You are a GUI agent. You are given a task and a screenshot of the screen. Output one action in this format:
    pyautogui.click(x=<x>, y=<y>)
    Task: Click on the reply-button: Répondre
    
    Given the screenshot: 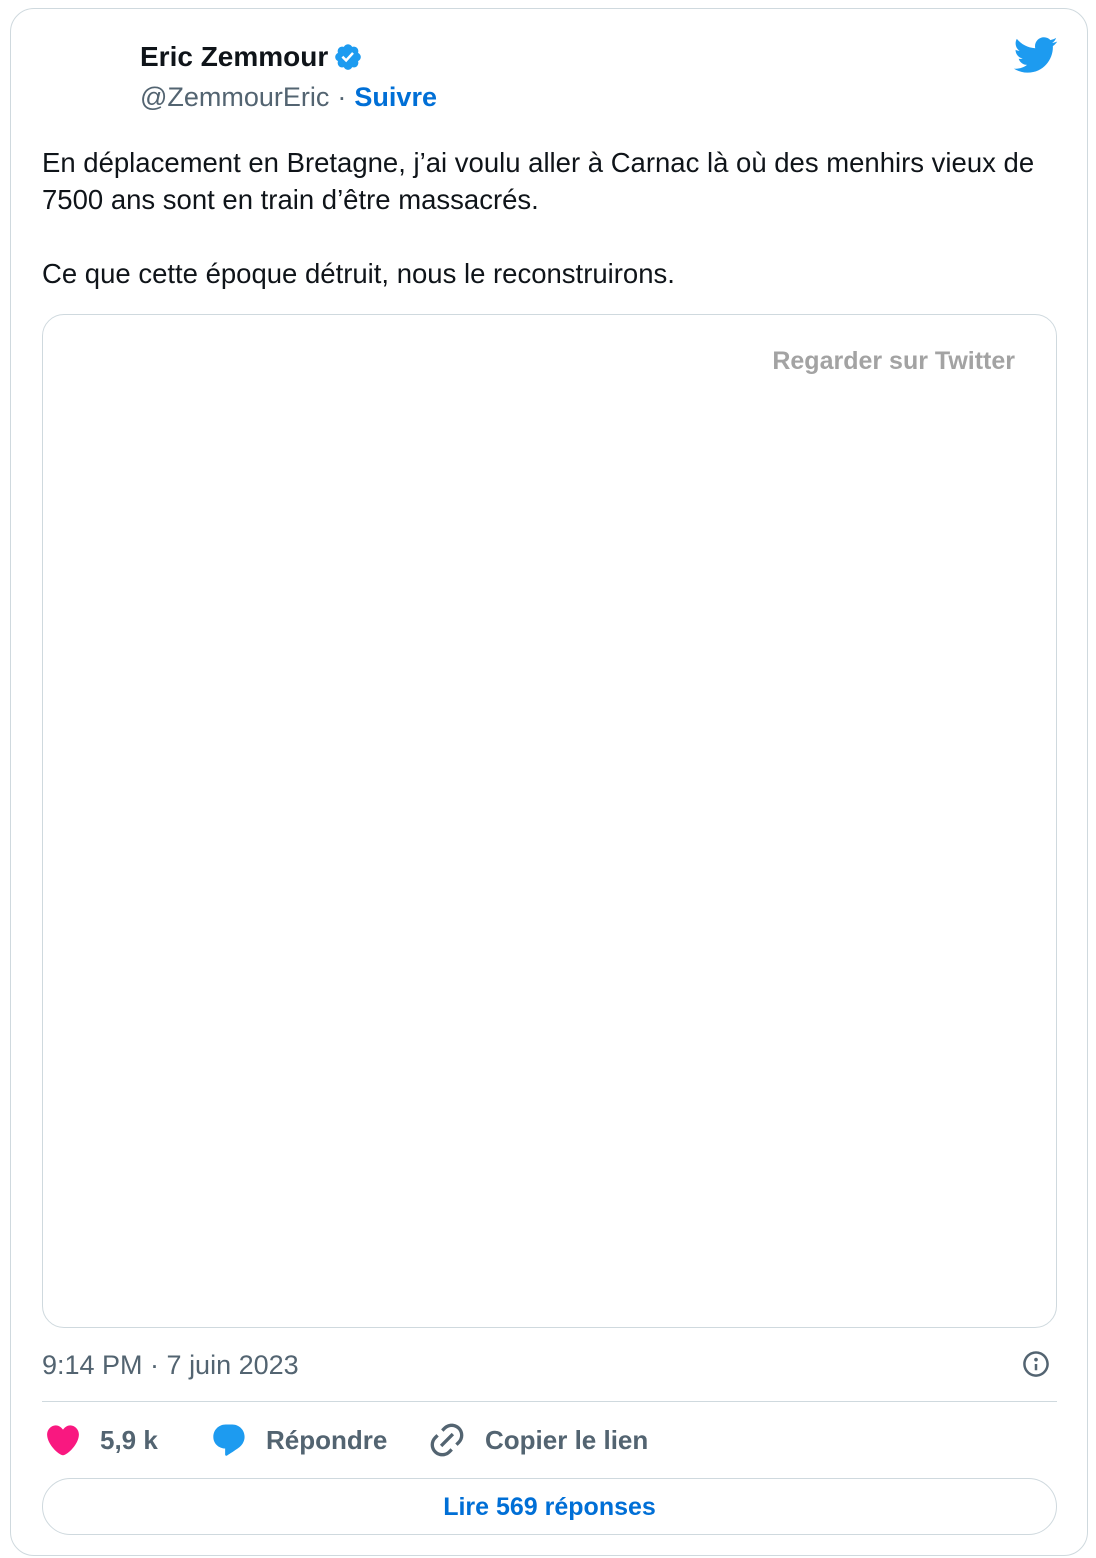 What is the action you would take?
    pyautogui.click(x=298, y=1440)
    